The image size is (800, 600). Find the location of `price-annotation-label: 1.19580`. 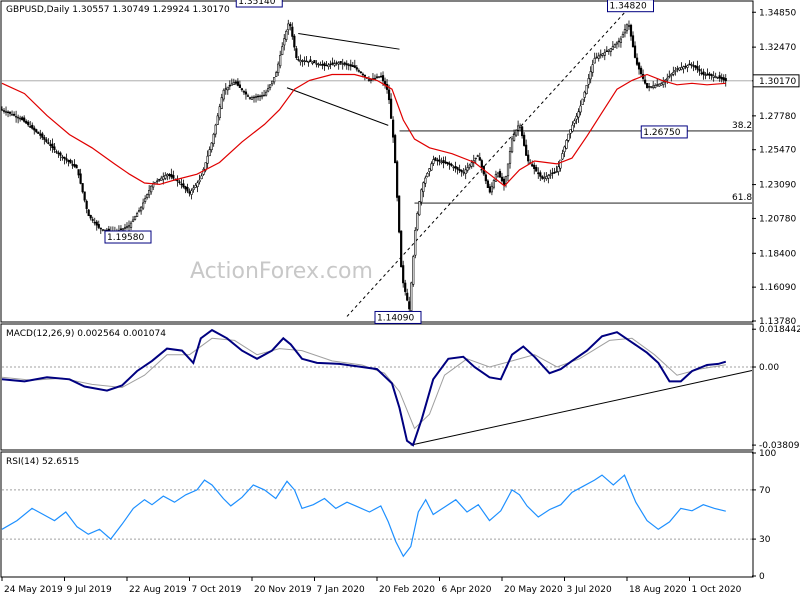

price-annotation-label: 1.19580 is located at coordinates (125, 238).